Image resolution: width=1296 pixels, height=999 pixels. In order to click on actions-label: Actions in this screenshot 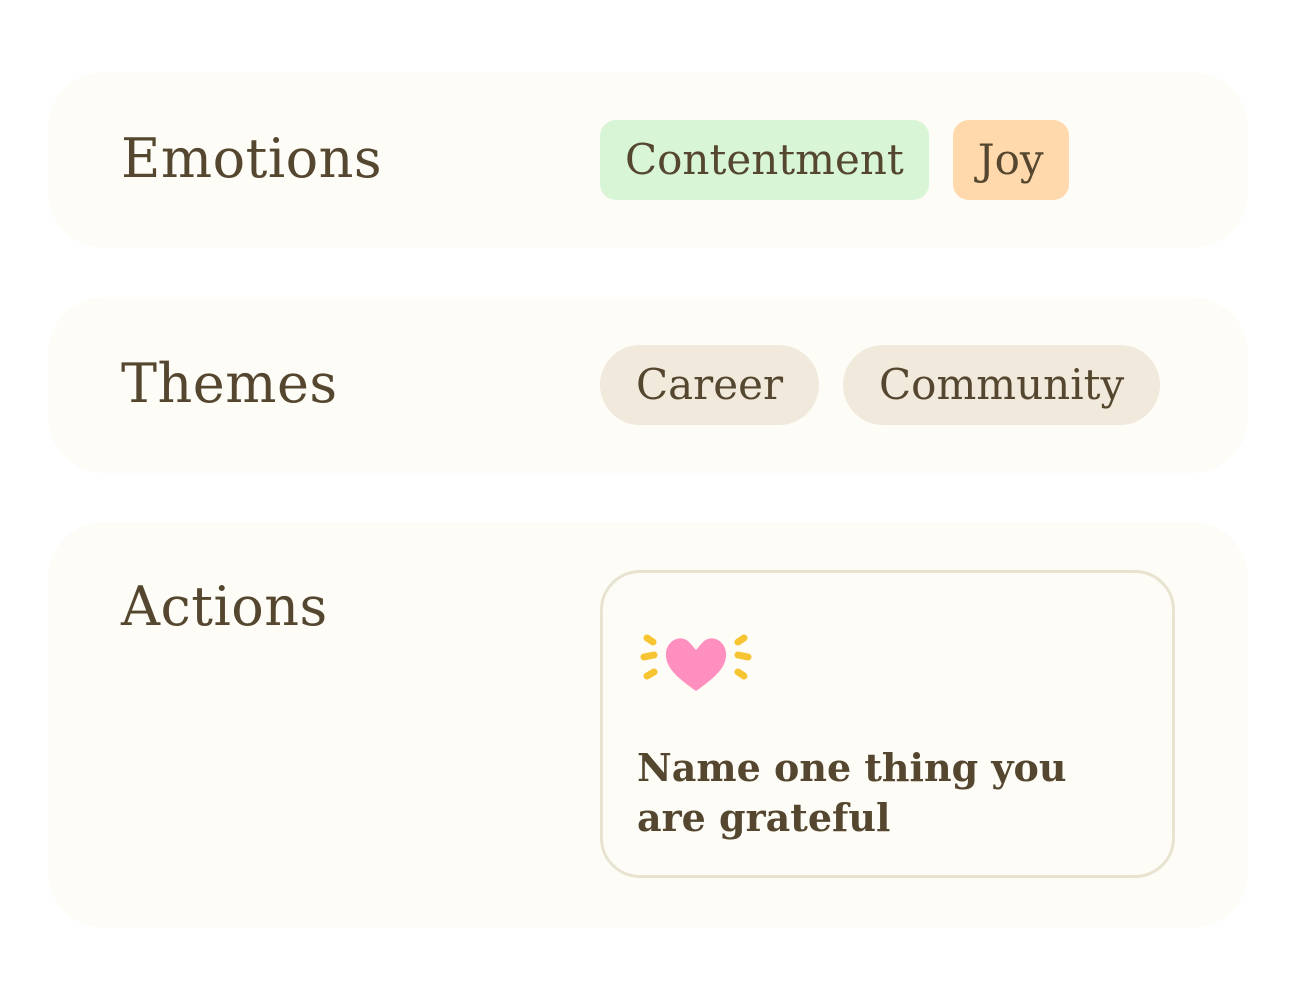, I will do `click(224, 606)`.